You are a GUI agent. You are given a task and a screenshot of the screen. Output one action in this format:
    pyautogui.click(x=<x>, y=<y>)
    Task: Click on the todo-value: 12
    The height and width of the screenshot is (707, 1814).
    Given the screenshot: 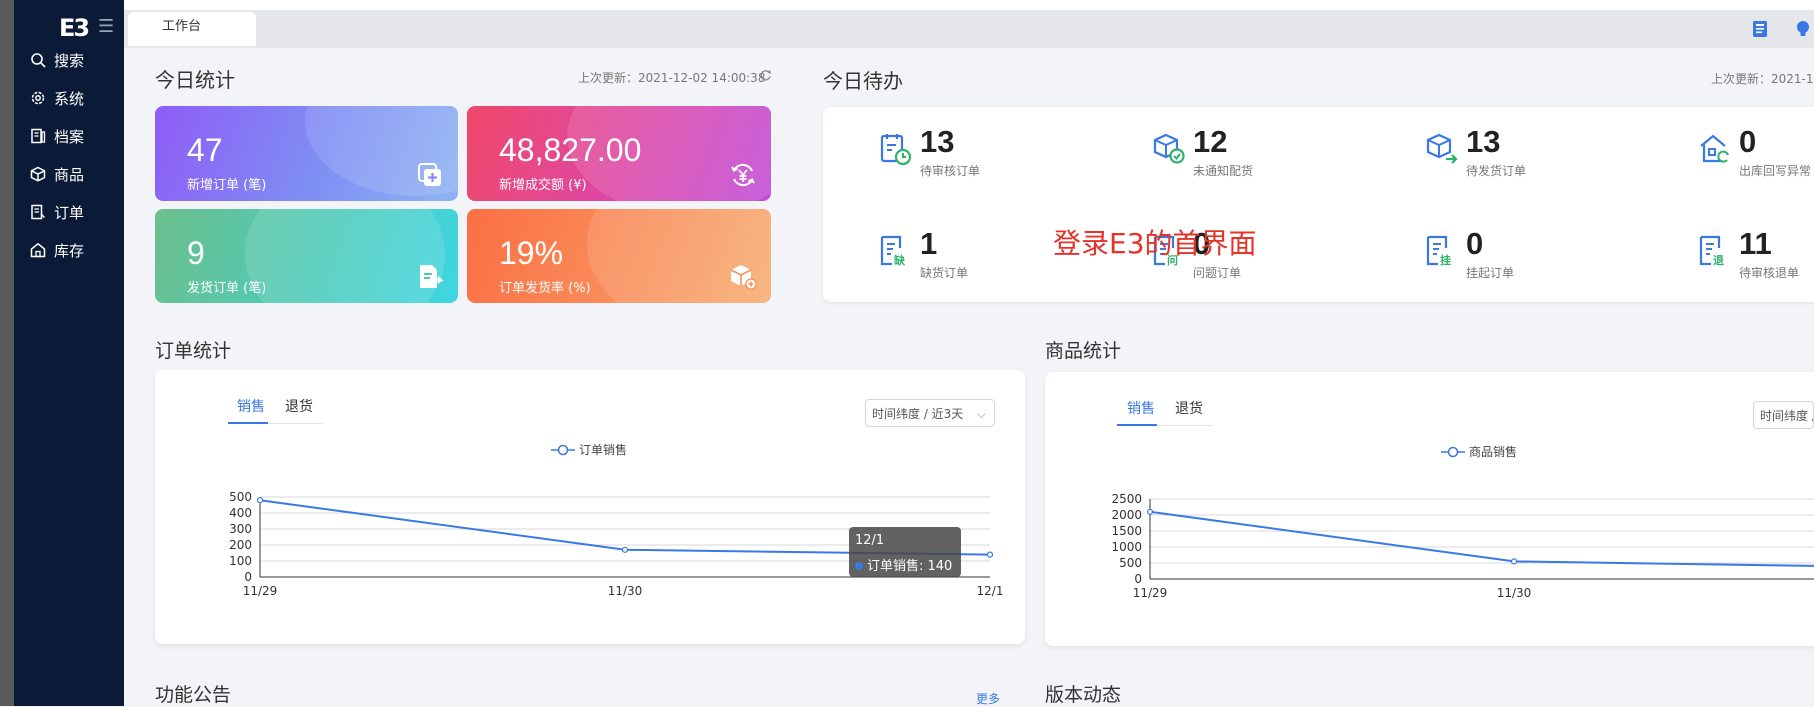 What is the action you would take?
    pyautogui.click(x=1210, y=141)
    